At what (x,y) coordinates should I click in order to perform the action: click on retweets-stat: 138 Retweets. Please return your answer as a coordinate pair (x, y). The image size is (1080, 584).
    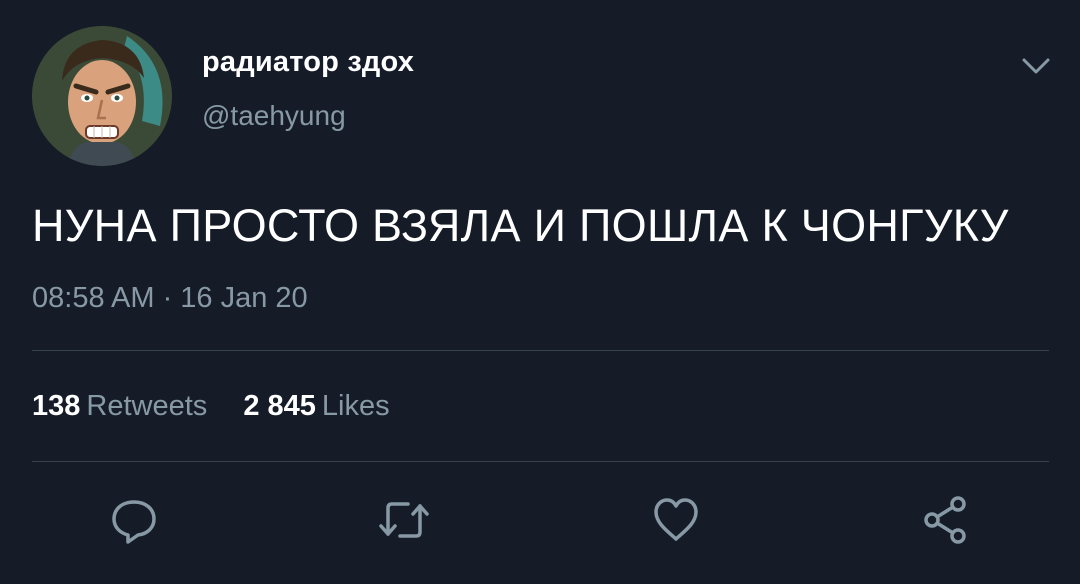
    Looking at the image, I should click on (119, 406).